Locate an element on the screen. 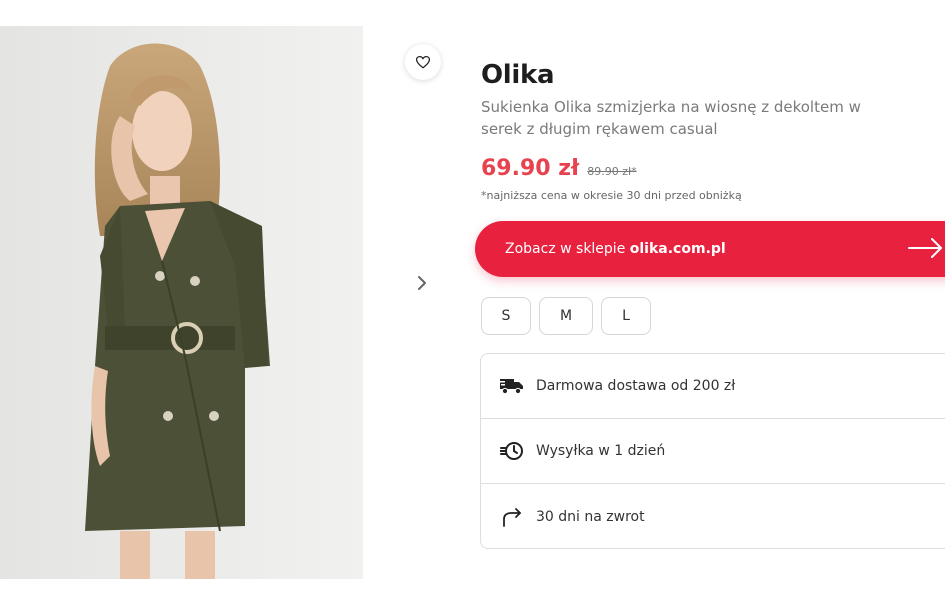  info-row-delivery: Darmowa dostawa od 200 zł is located at coordinates (713, 386).